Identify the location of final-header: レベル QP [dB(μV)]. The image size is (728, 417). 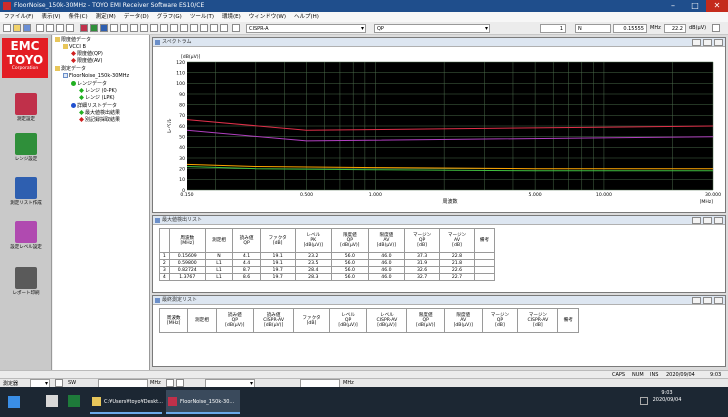
(348, 320).